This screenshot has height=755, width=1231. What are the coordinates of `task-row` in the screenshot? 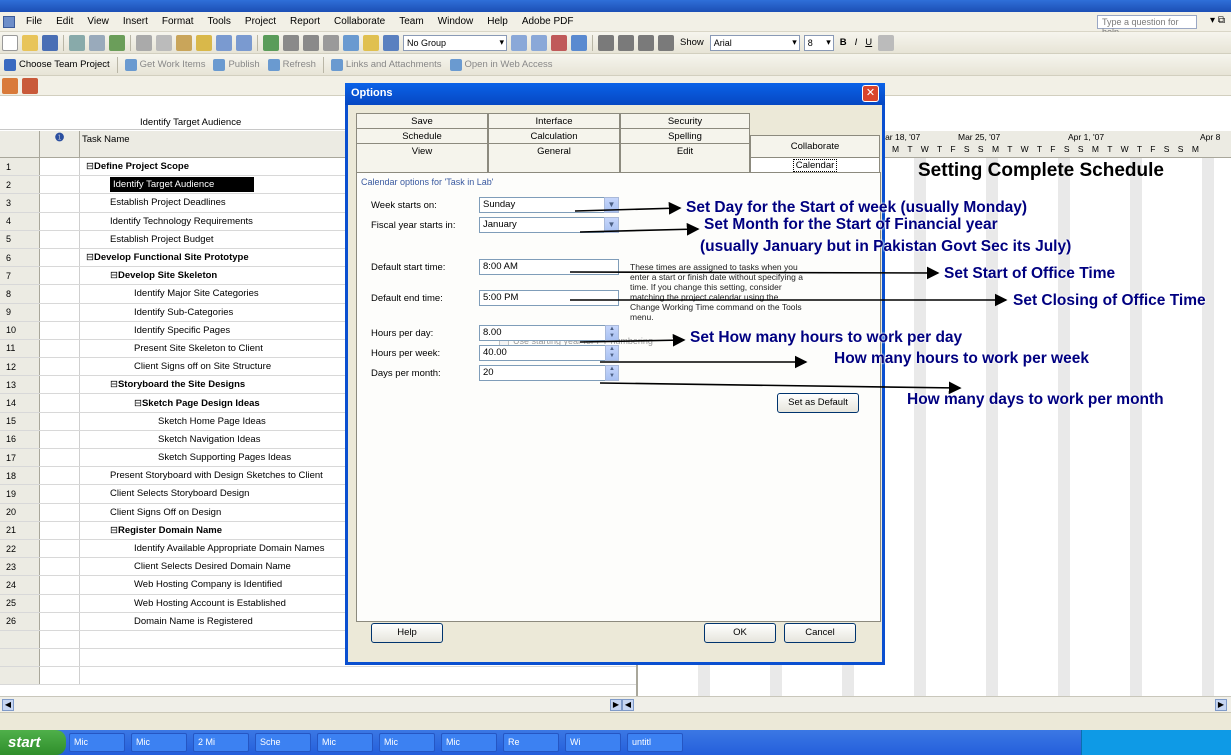 It's located at (318, 676).